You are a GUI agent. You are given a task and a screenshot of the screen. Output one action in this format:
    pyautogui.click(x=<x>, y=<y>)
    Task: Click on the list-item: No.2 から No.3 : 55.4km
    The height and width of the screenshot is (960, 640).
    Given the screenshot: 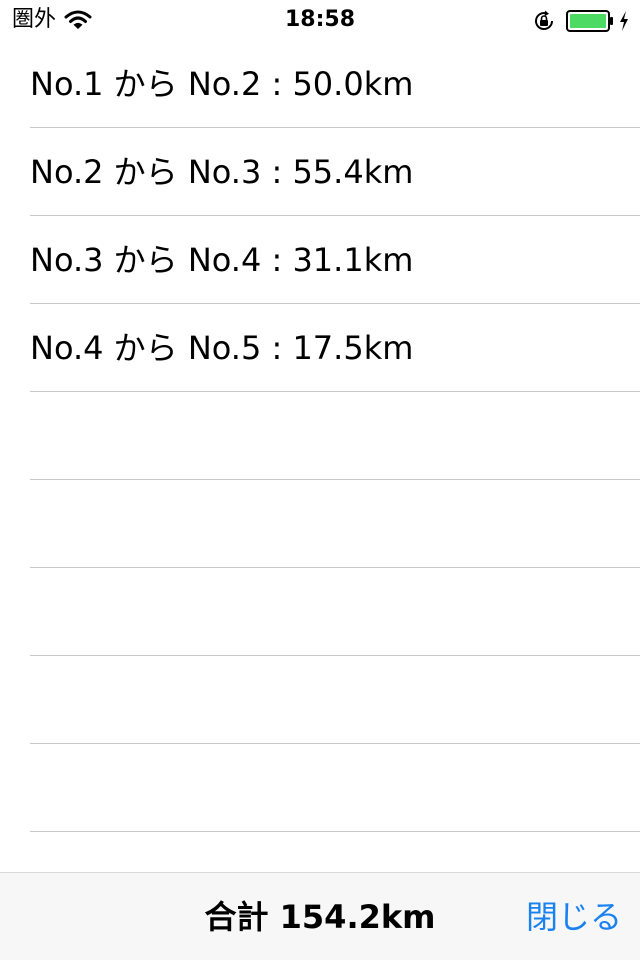 What is the action you would take?
    pyautogui.click(x=335, y=172)
    